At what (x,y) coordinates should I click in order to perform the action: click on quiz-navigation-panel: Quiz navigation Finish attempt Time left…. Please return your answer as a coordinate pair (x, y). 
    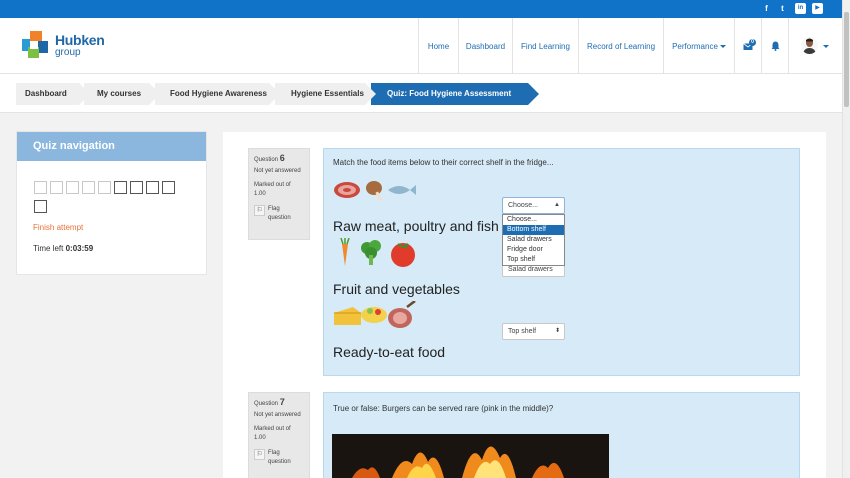
    Looking at the image, I should click on (111, 203).